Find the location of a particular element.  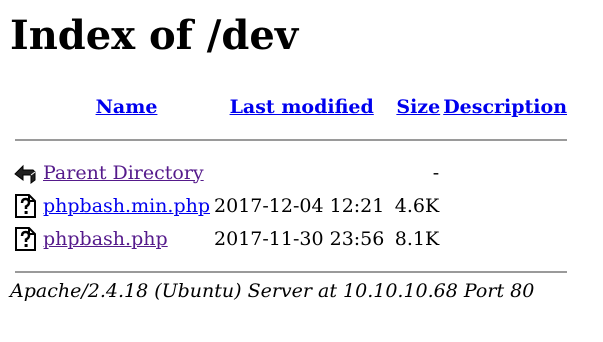

size-cell: 4.6K is located at coordinates (417, 205).